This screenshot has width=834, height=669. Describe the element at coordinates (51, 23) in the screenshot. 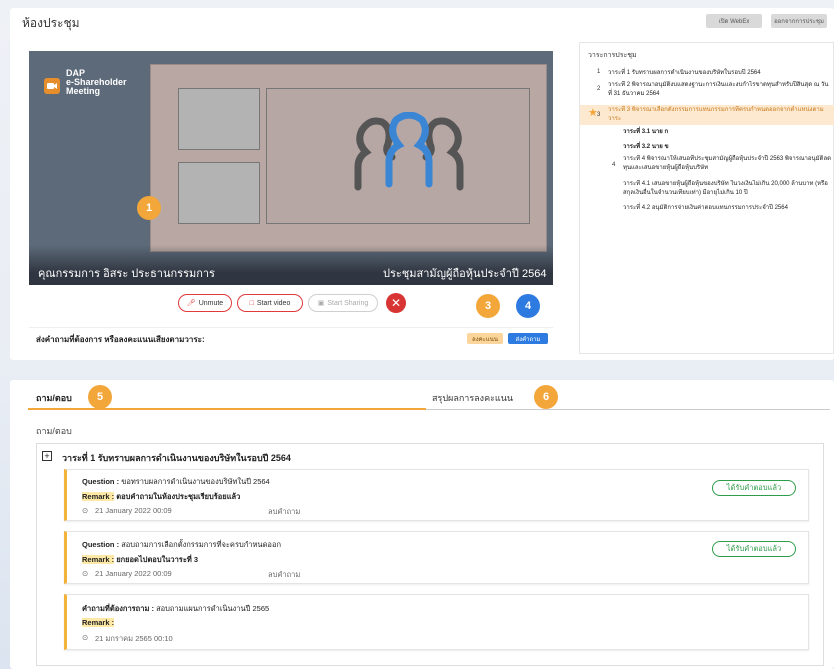

I see `page-title: ห้องประชุม` at that location.